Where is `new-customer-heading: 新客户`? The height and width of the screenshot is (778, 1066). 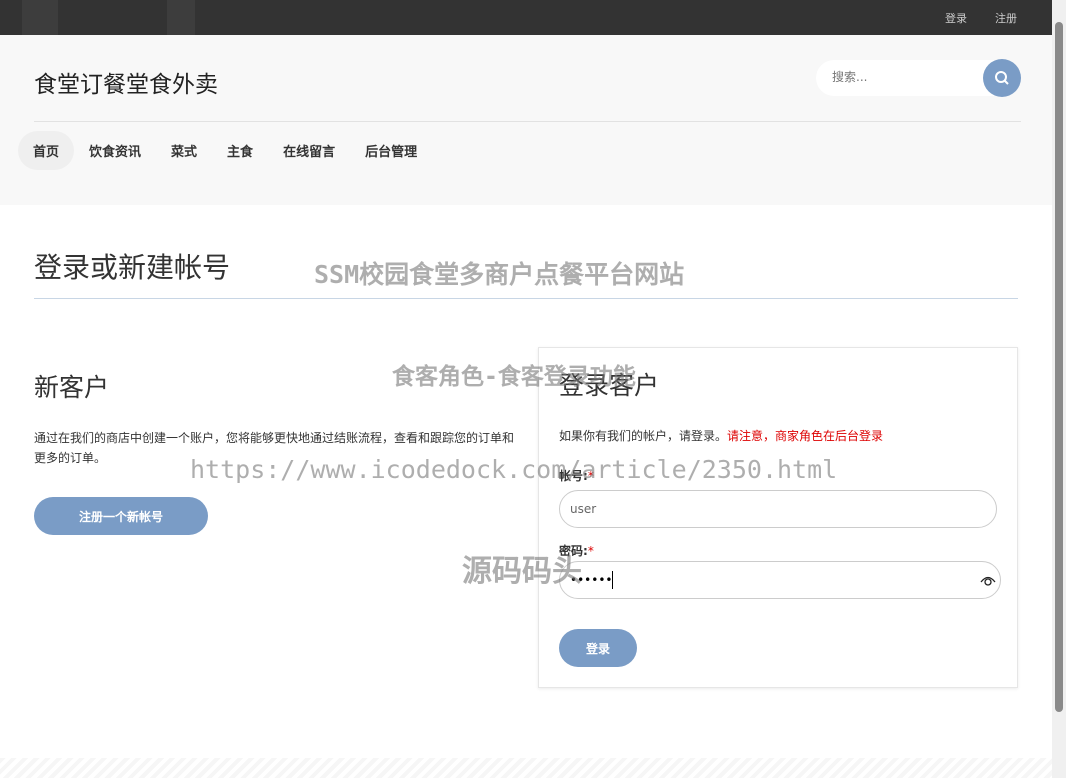 new-customer-heading: 新客户 is located at coordinates (72, 387).